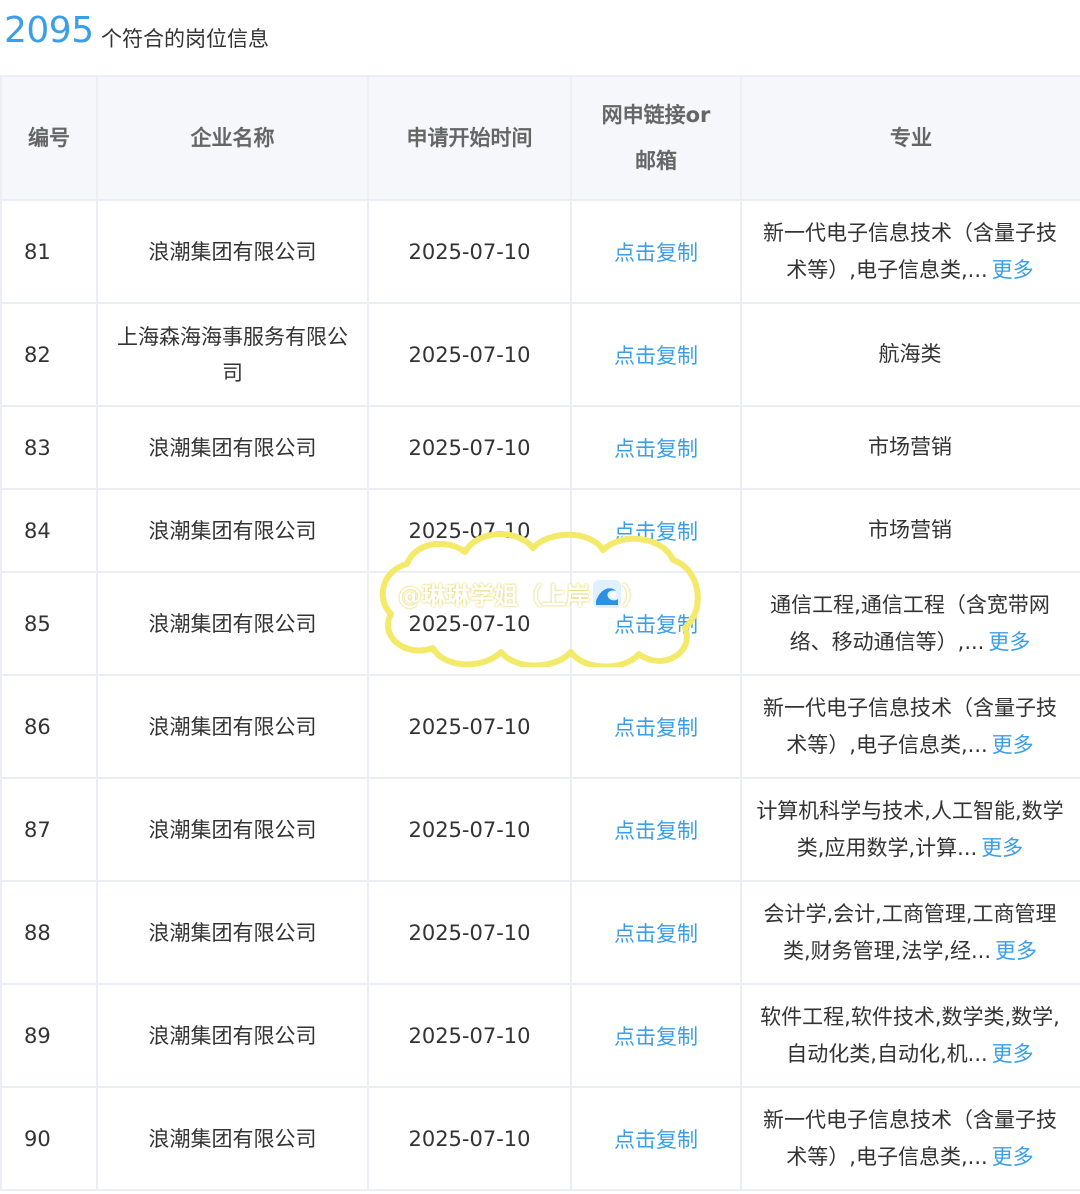 This screenshot has width=1080, height=1194. I want to click on row-num: 87, so click(49, 829).